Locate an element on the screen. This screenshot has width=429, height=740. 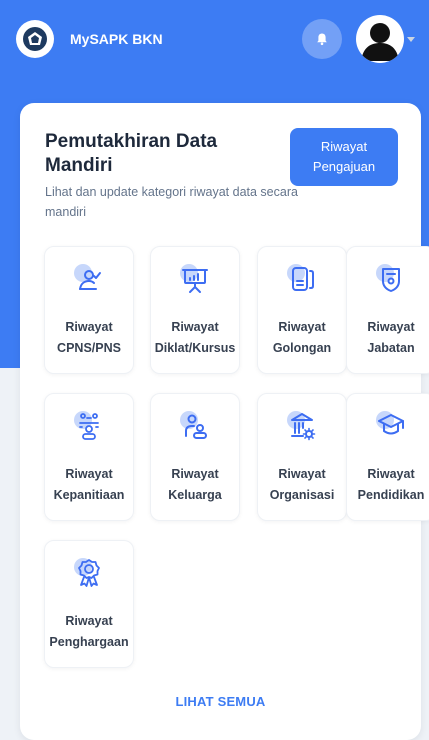
tile-riwayat-pendidikan: Riwayat Pendidikan is located at coordinates (387, 457).